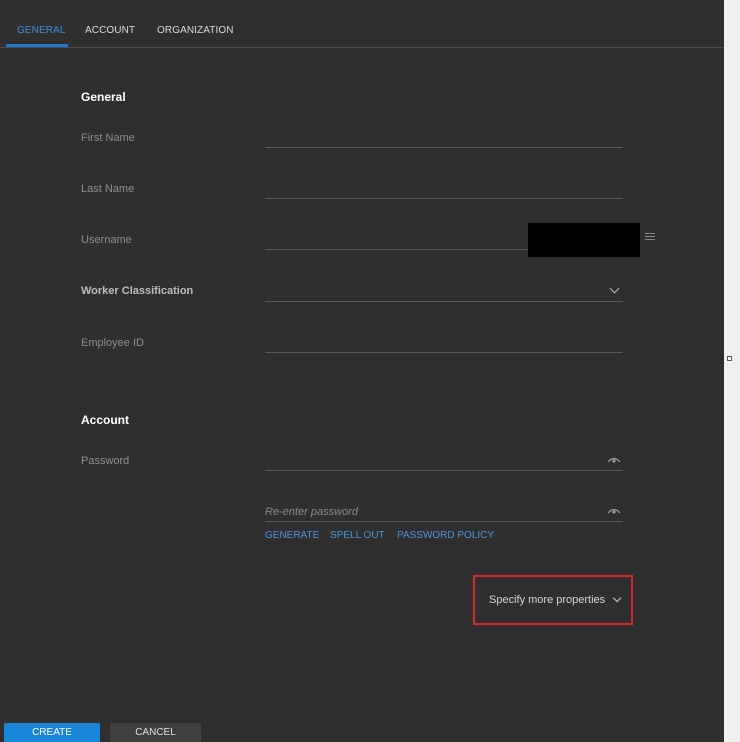 The image size is (740, 742). I want to click on tab-bar: GENERAL ACCOUNT ORGANIZATION, so click(362, 24).